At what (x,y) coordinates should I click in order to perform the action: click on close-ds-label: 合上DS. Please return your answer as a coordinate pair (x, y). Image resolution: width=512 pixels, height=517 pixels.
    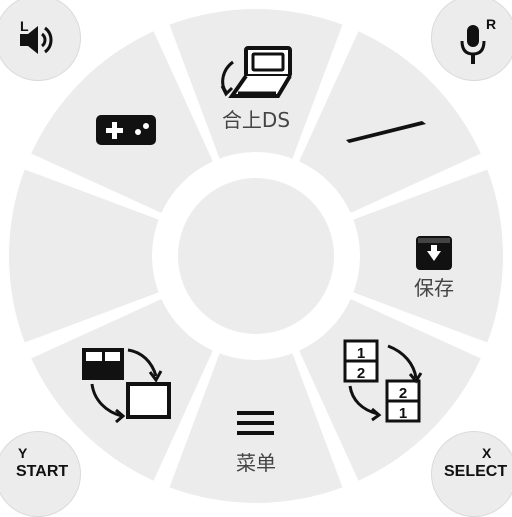
    Looking at the image, I should click on (256, 120).